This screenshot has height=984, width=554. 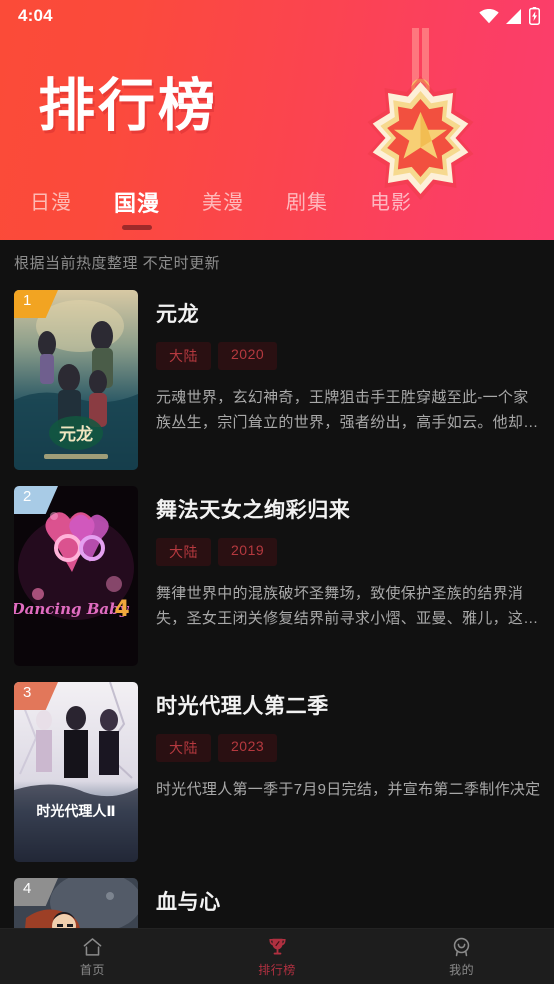 I want to click on tab-guoman: 国漫, so click(x=137, y=207).